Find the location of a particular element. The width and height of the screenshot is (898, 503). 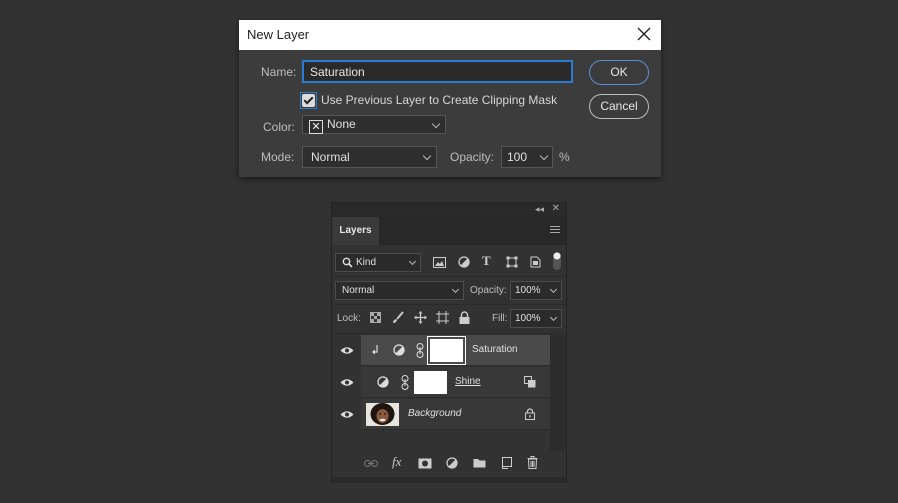

layer-opacity-input: 100% is located at coordinates (536, 290).